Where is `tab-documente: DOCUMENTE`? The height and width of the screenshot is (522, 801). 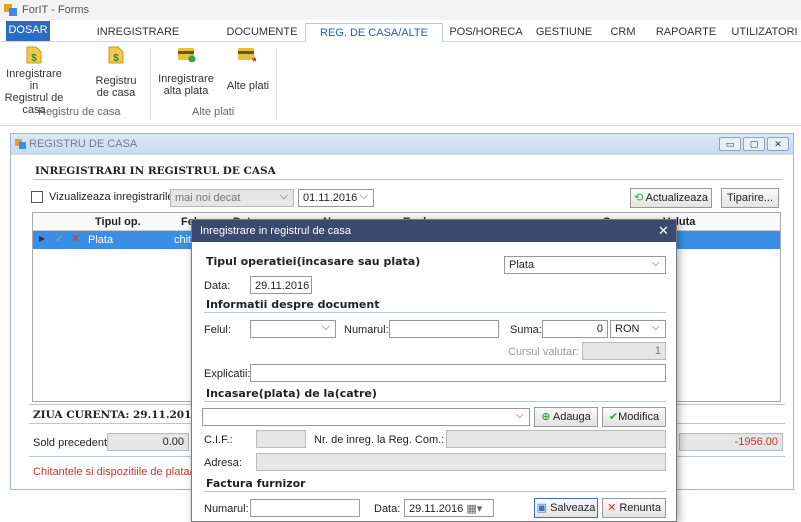
tab-documente: DOCUMENTE is located at coordinates (262, 32).